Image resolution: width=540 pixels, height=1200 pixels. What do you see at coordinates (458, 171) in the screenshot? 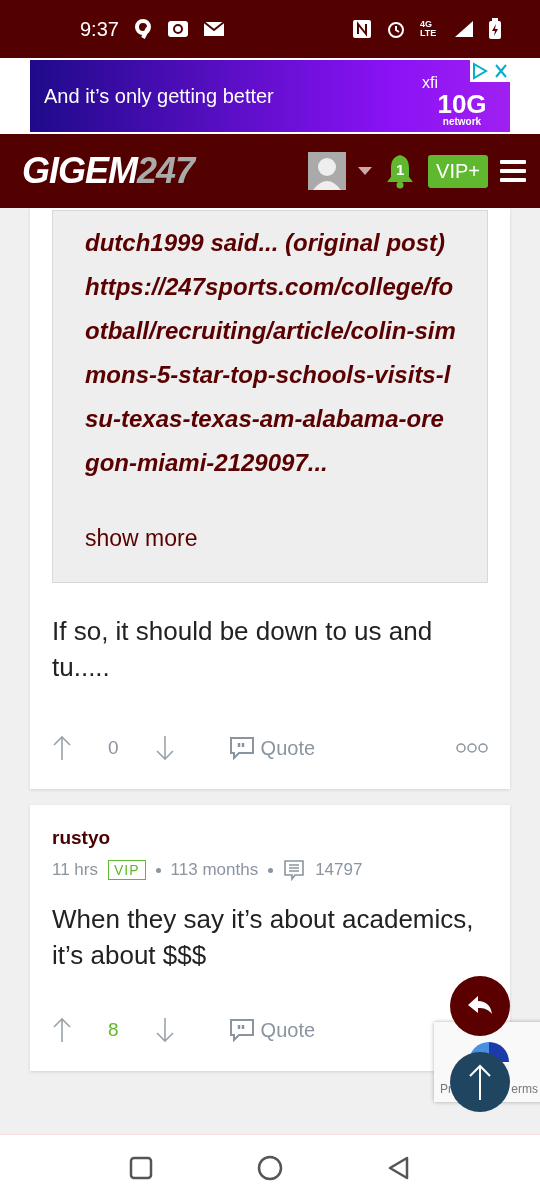
I see `vip-button: VIP+` at bounding box center [458, 171].